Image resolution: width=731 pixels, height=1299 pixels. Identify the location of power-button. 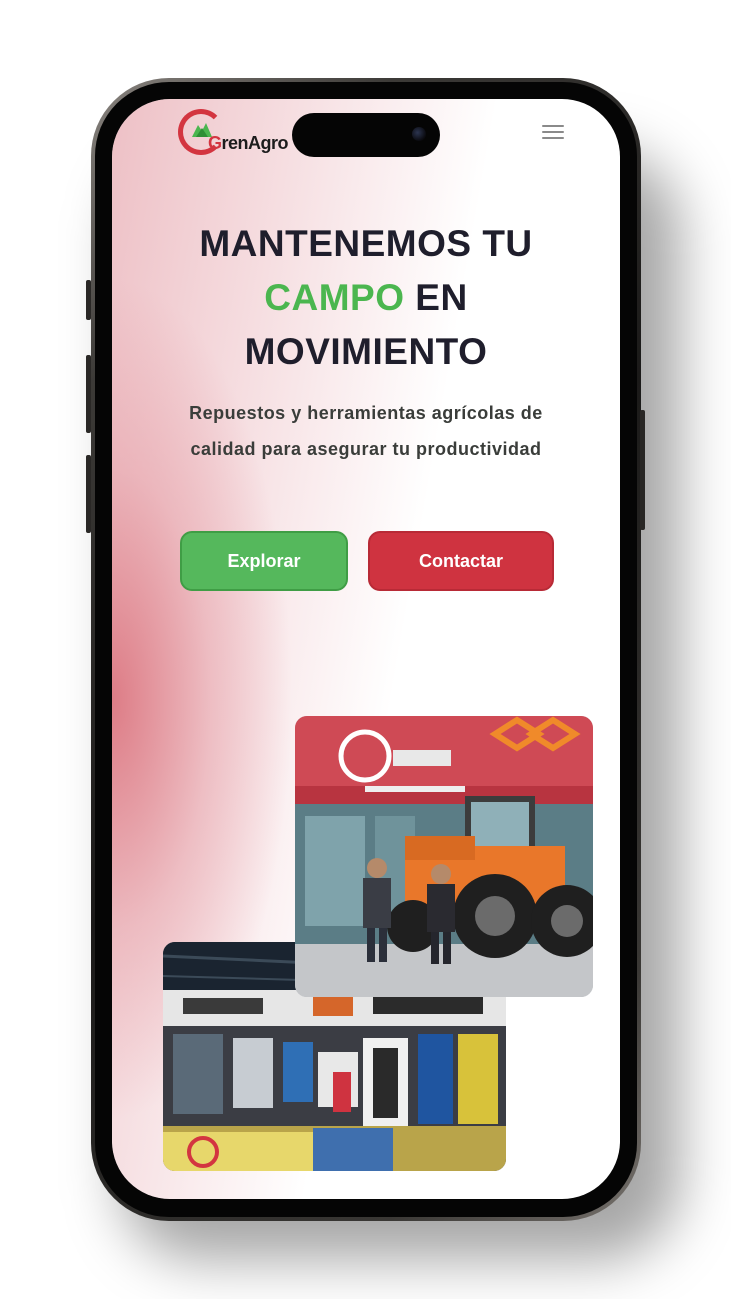
(642, 470).